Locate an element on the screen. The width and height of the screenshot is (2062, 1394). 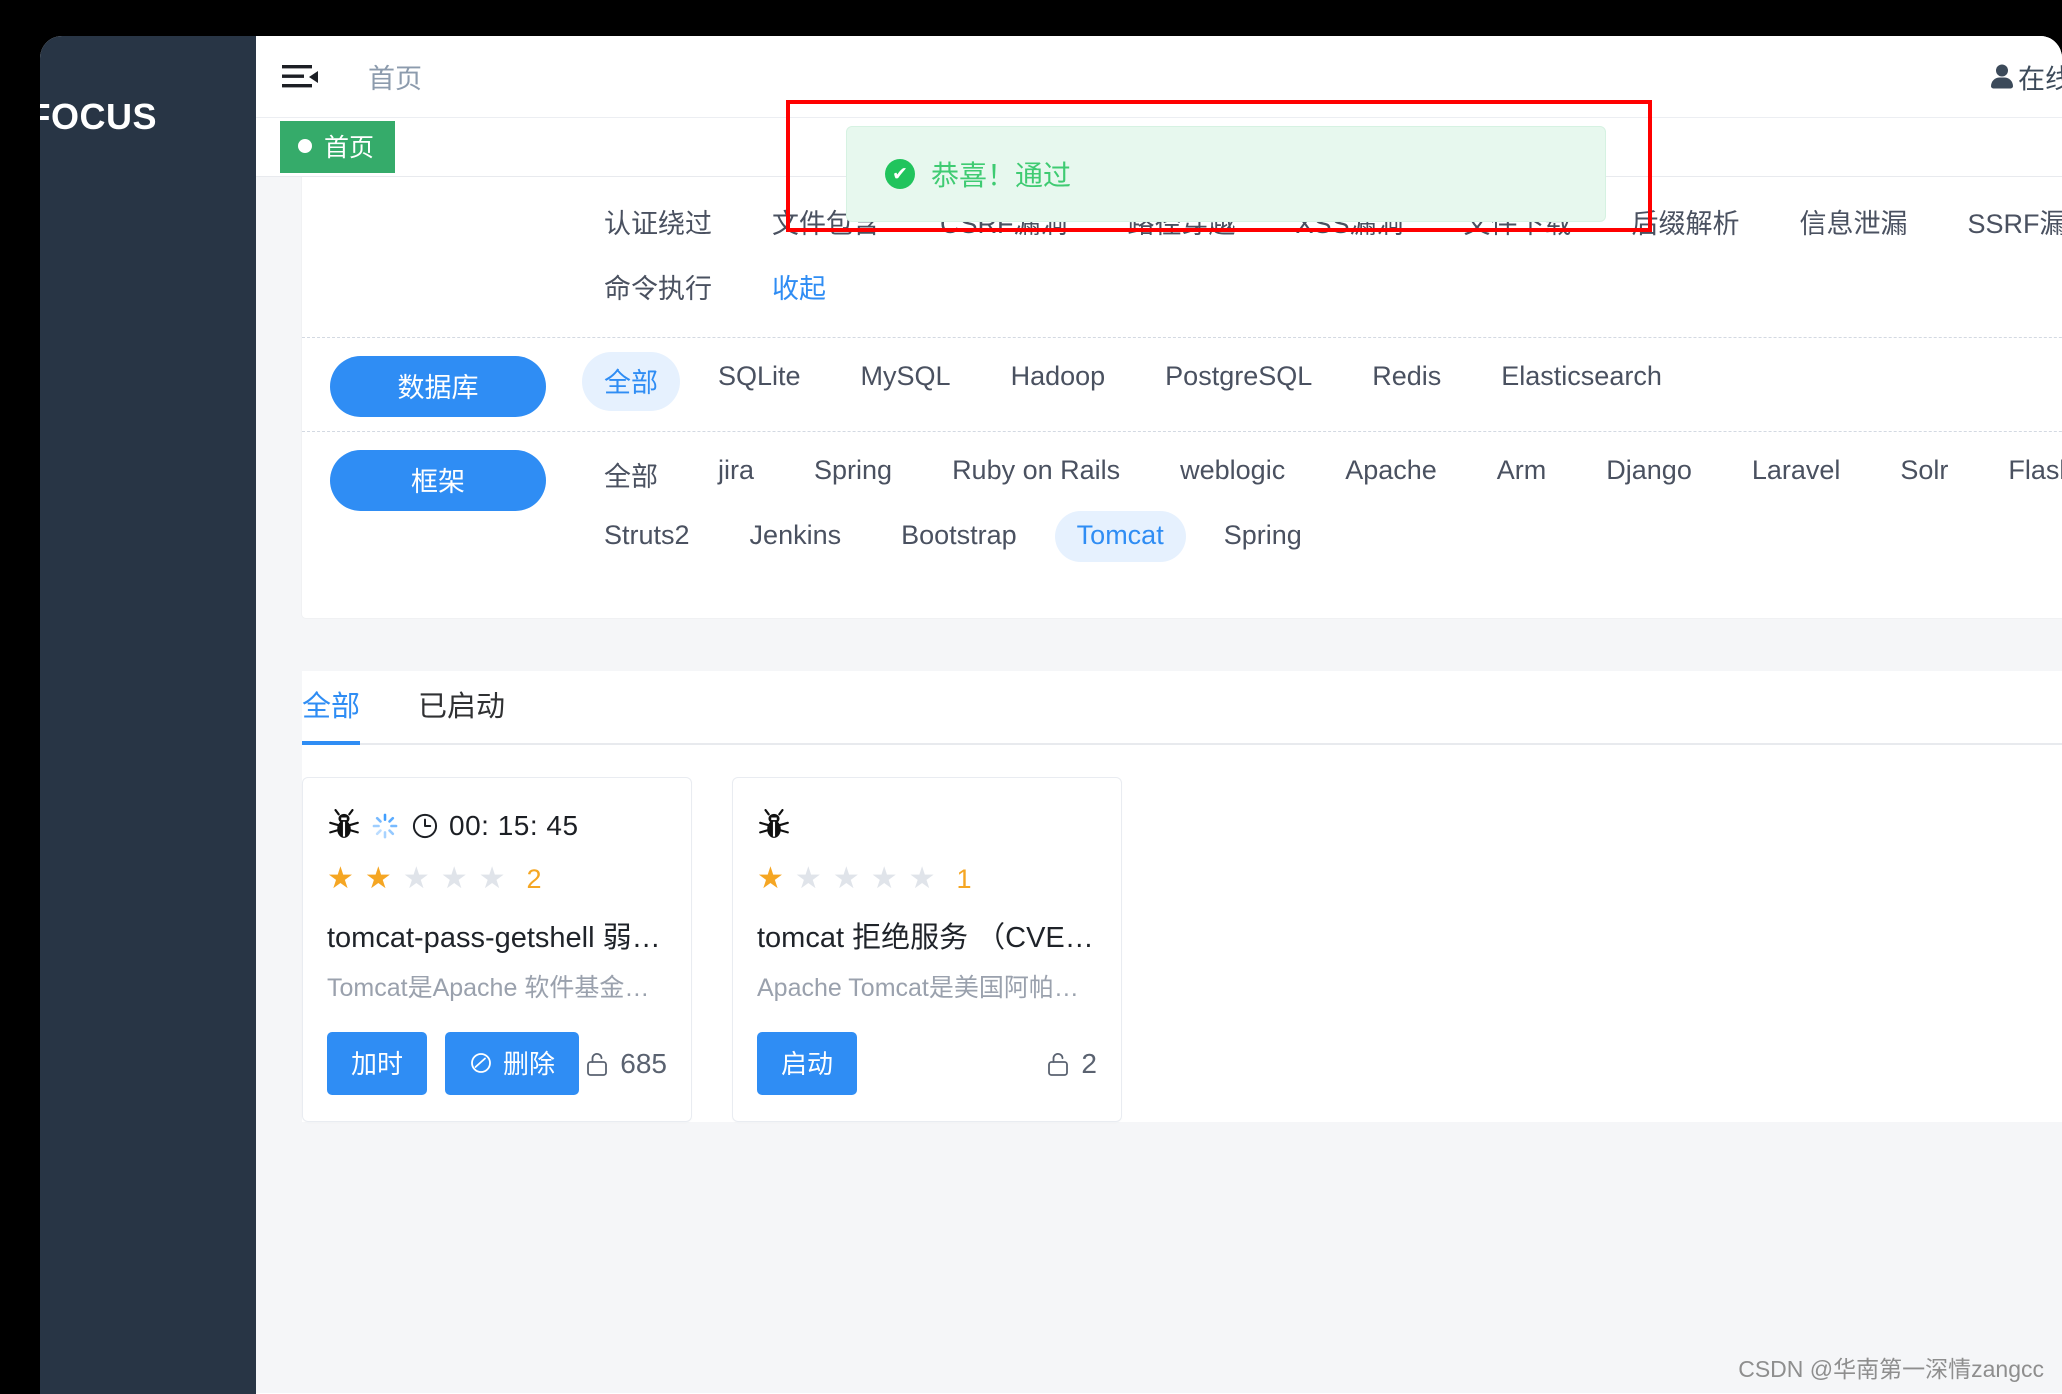
db-tag-postgresql: PostgreSQL is located at coordinates (1238, 381).